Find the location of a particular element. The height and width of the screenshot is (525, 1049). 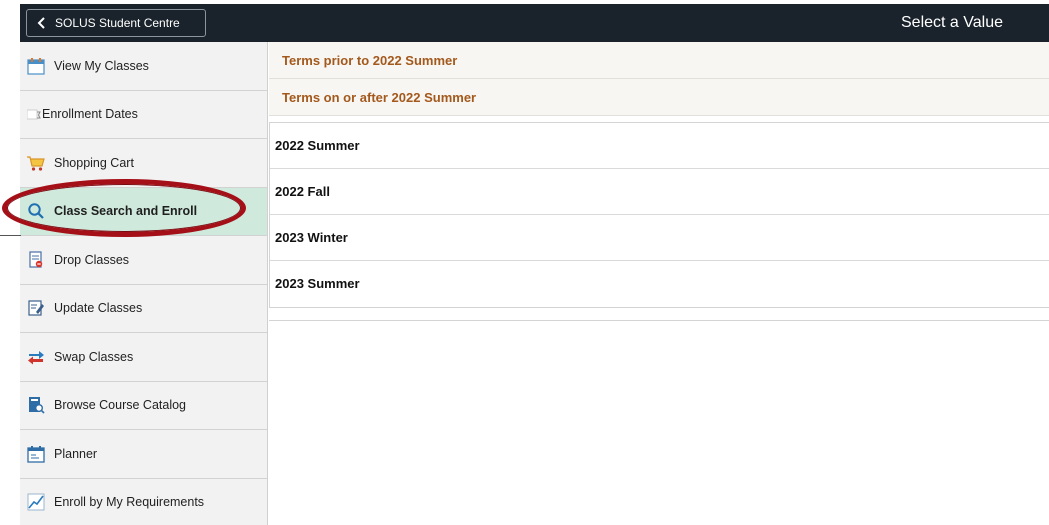

sidebar-item-browse-course-catalog: Browse Course Catalog is located at coordinates (143, 405).